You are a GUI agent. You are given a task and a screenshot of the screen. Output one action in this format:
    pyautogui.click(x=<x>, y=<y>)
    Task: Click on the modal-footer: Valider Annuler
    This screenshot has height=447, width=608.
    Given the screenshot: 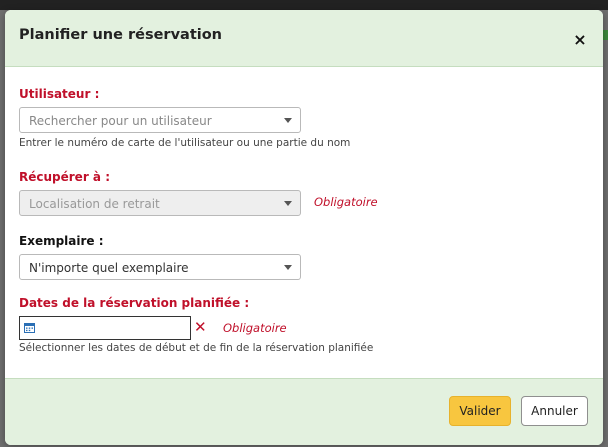 What is the action you would take?
    pyautogui.click(x=304, y=411)
    